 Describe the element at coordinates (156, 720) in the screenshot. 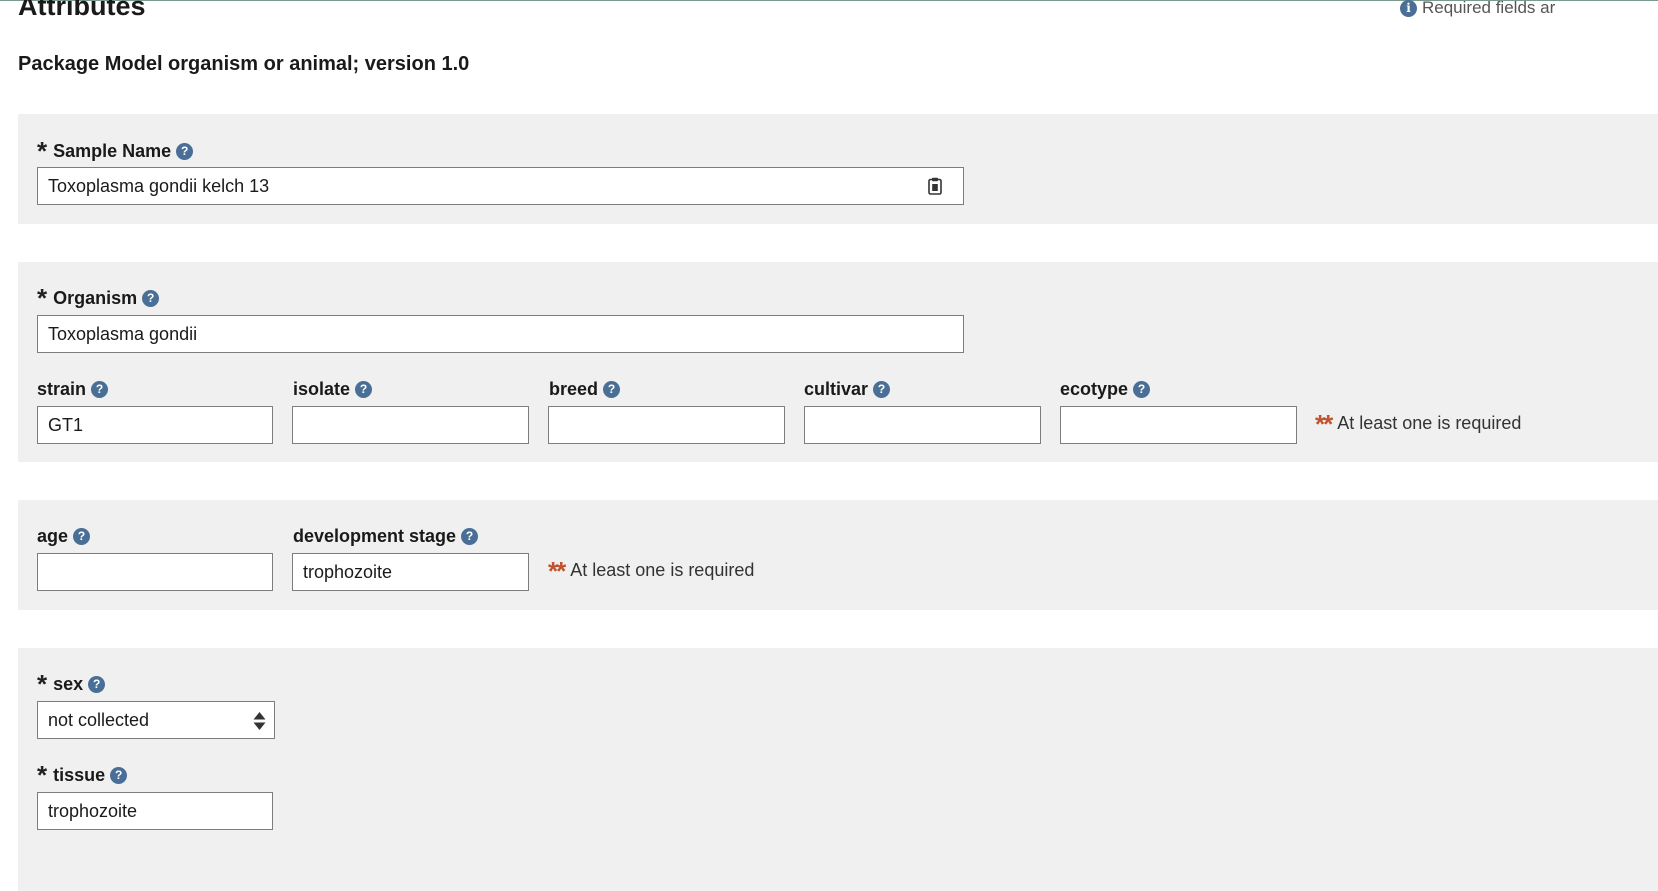

I see `sex-select: not collected` at that location.